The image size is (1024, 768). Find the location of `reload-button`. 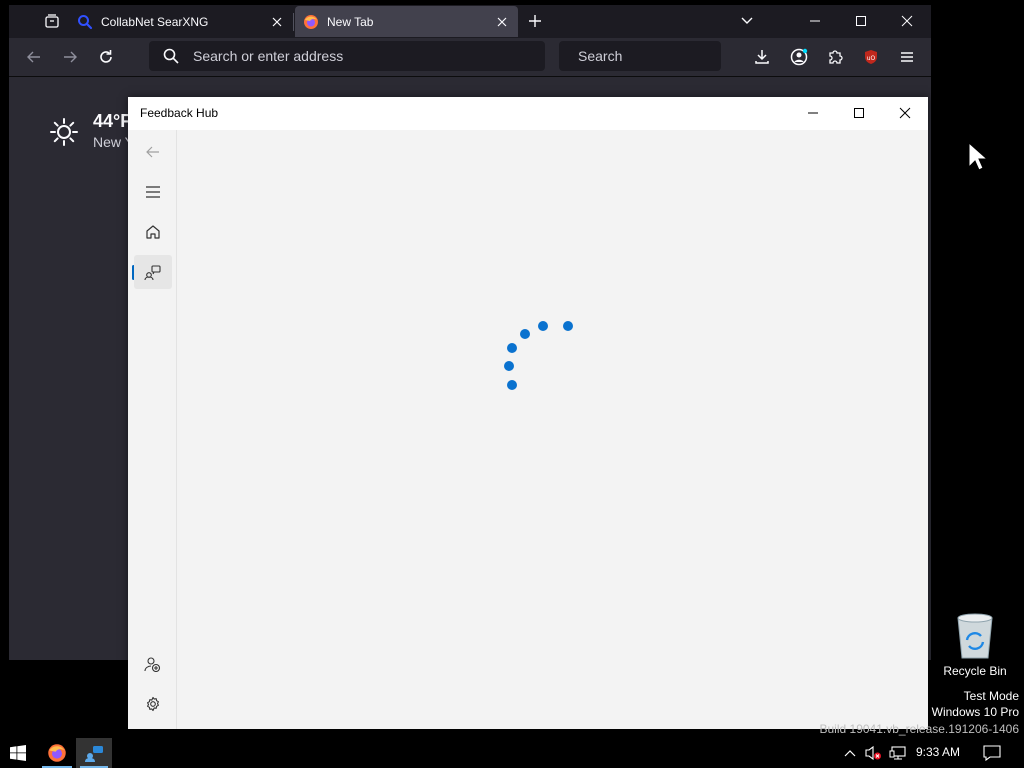

reload-button is located at coordinates (106, 57).